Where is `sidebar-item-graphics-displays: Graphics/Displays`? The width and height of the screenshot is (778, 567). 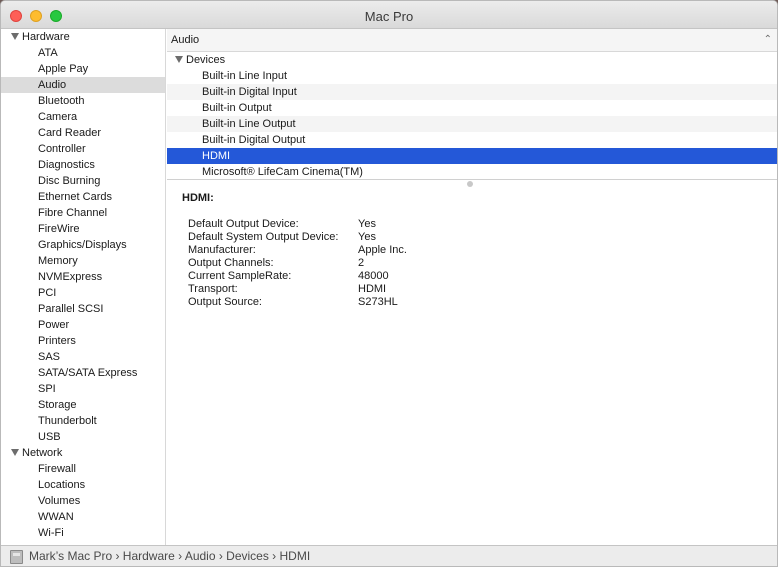
sidebar-item-graphics-displays: Graphics/Displays is located at coordinates (83, 245).